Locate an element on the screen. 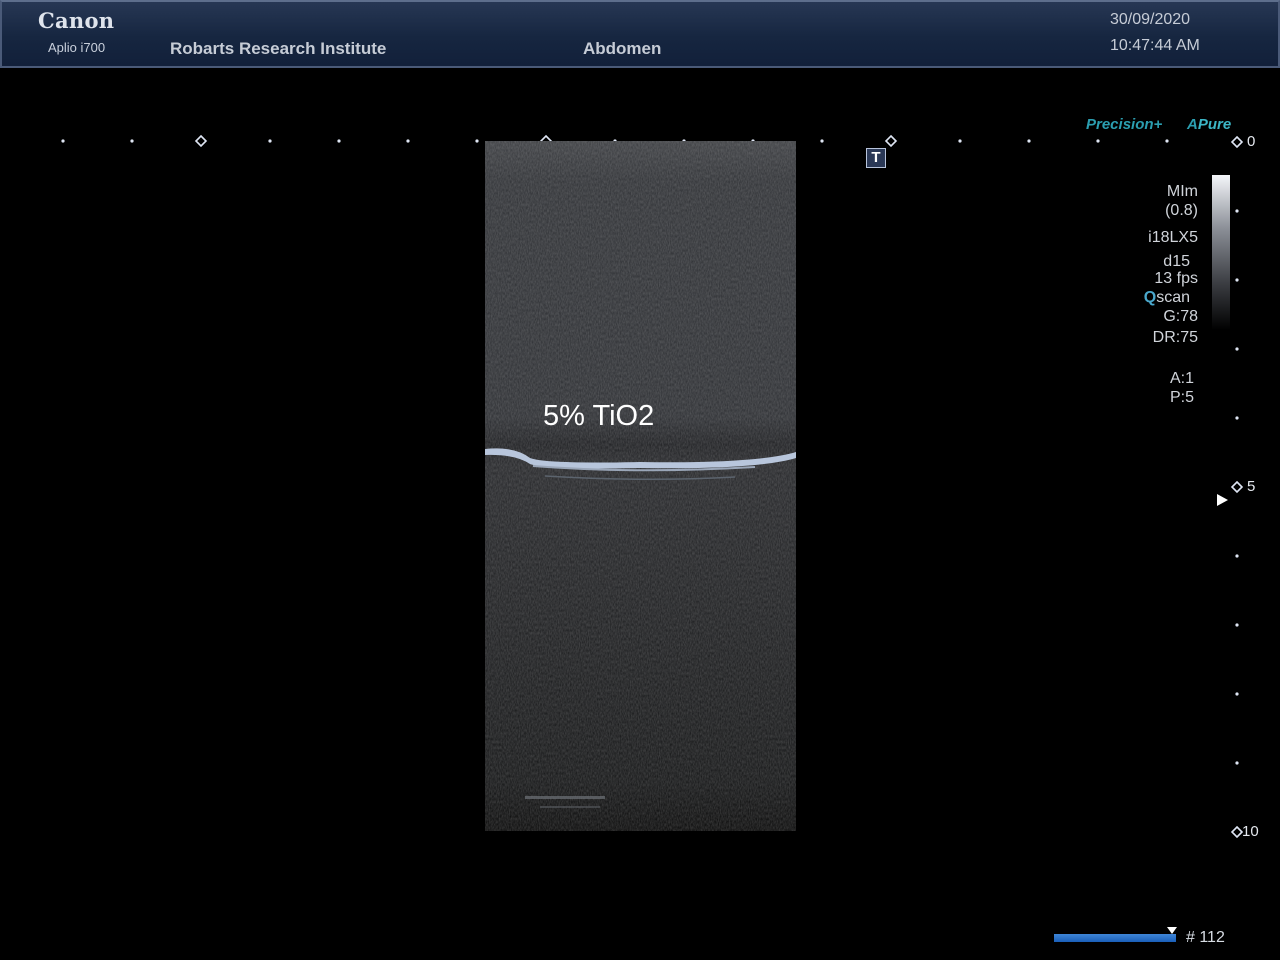  exam-time: 10:47:44 AM is located at coordinates (1155, 45).